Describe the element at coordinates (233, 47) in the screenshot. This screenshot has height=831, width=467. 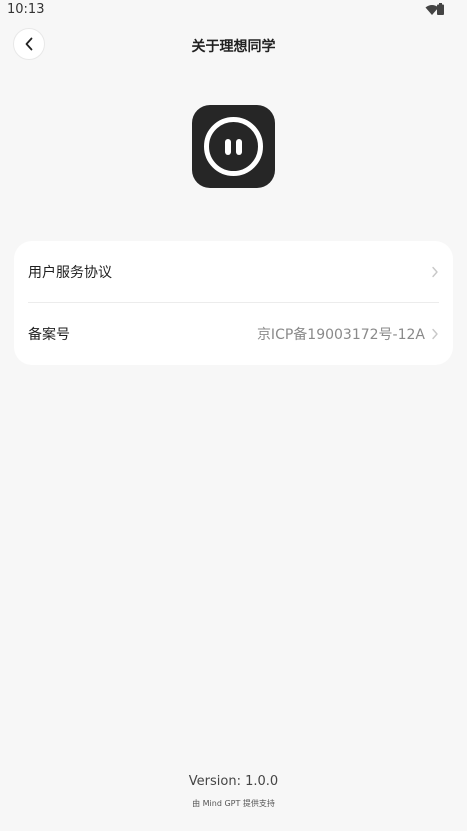
I see `page-title: 关于理想同学` at that location.